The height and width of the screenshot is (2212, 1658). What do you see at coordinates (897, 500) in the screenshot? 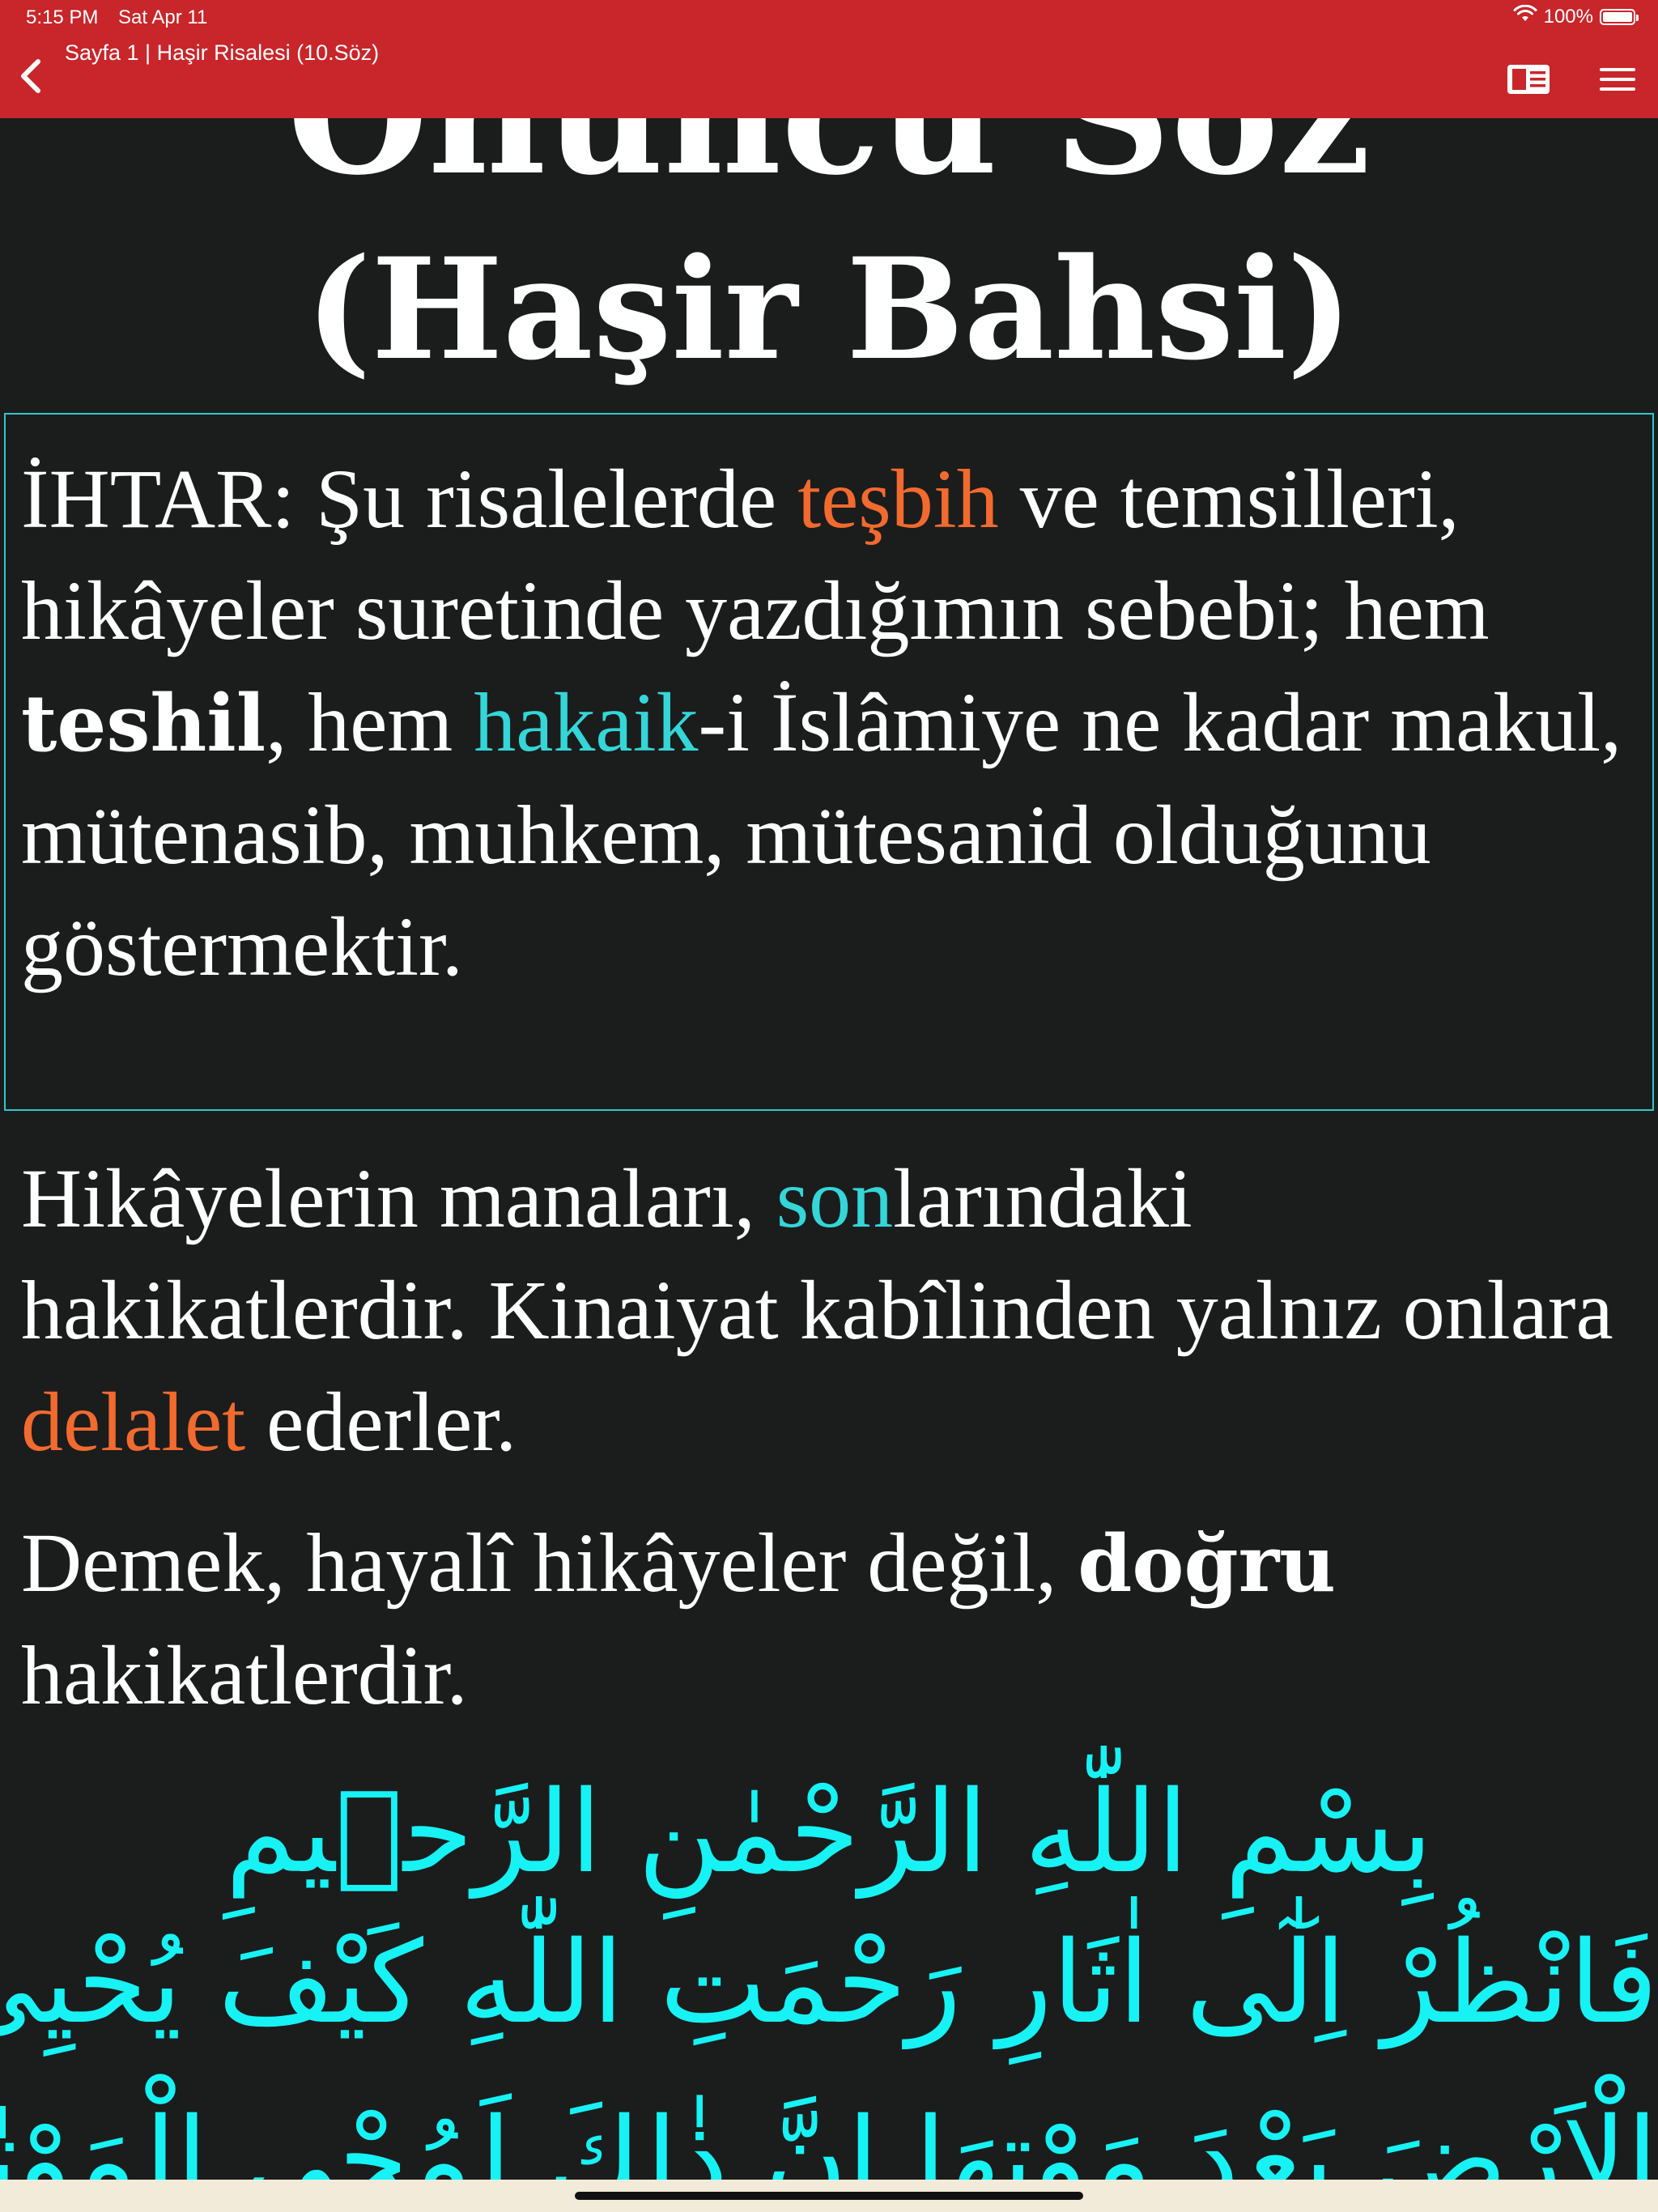
I see `keyword-tesbih: teşbih` at bounding box center [897, 500].